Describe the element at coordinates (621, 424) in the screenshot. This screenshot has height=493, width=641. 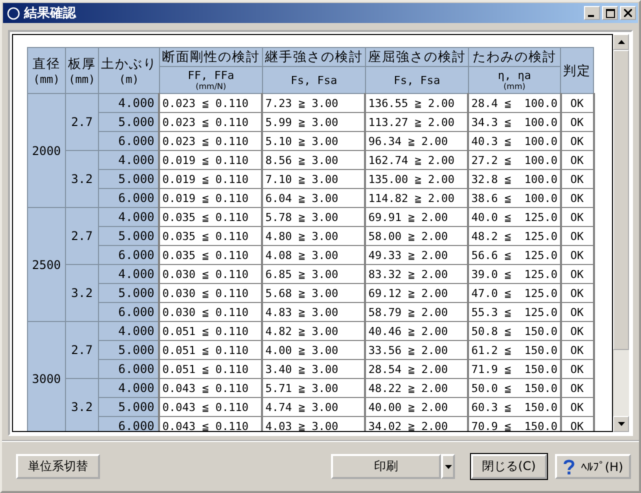
I see `scroll-down-icon` at that location.